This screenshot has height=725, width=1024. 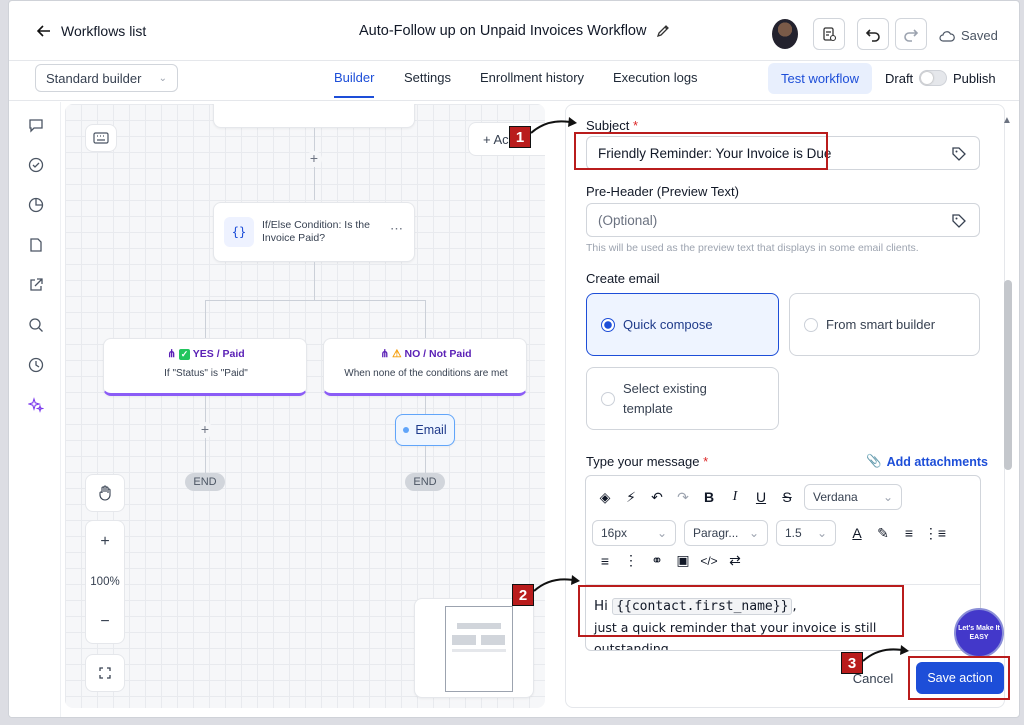 I want to click on highlighter-icon: ✎, so click(x=883, y=533).